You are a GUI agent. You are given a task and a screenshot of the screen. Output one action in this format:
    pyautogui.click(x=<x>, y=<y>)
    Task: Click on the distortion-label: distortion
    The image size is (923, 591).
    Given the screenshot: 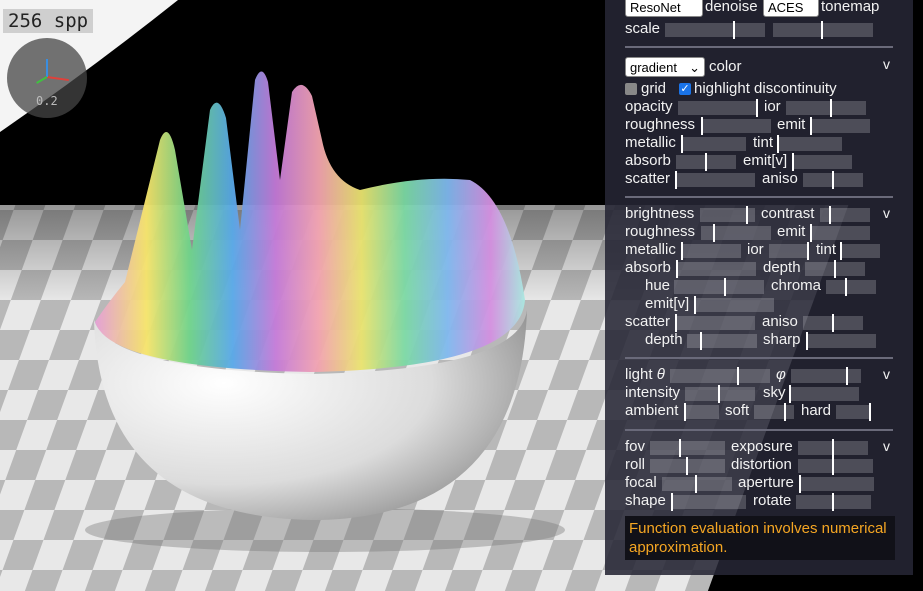 What is the action you would take?
    pyautogui.click(x=761, y=464)
    